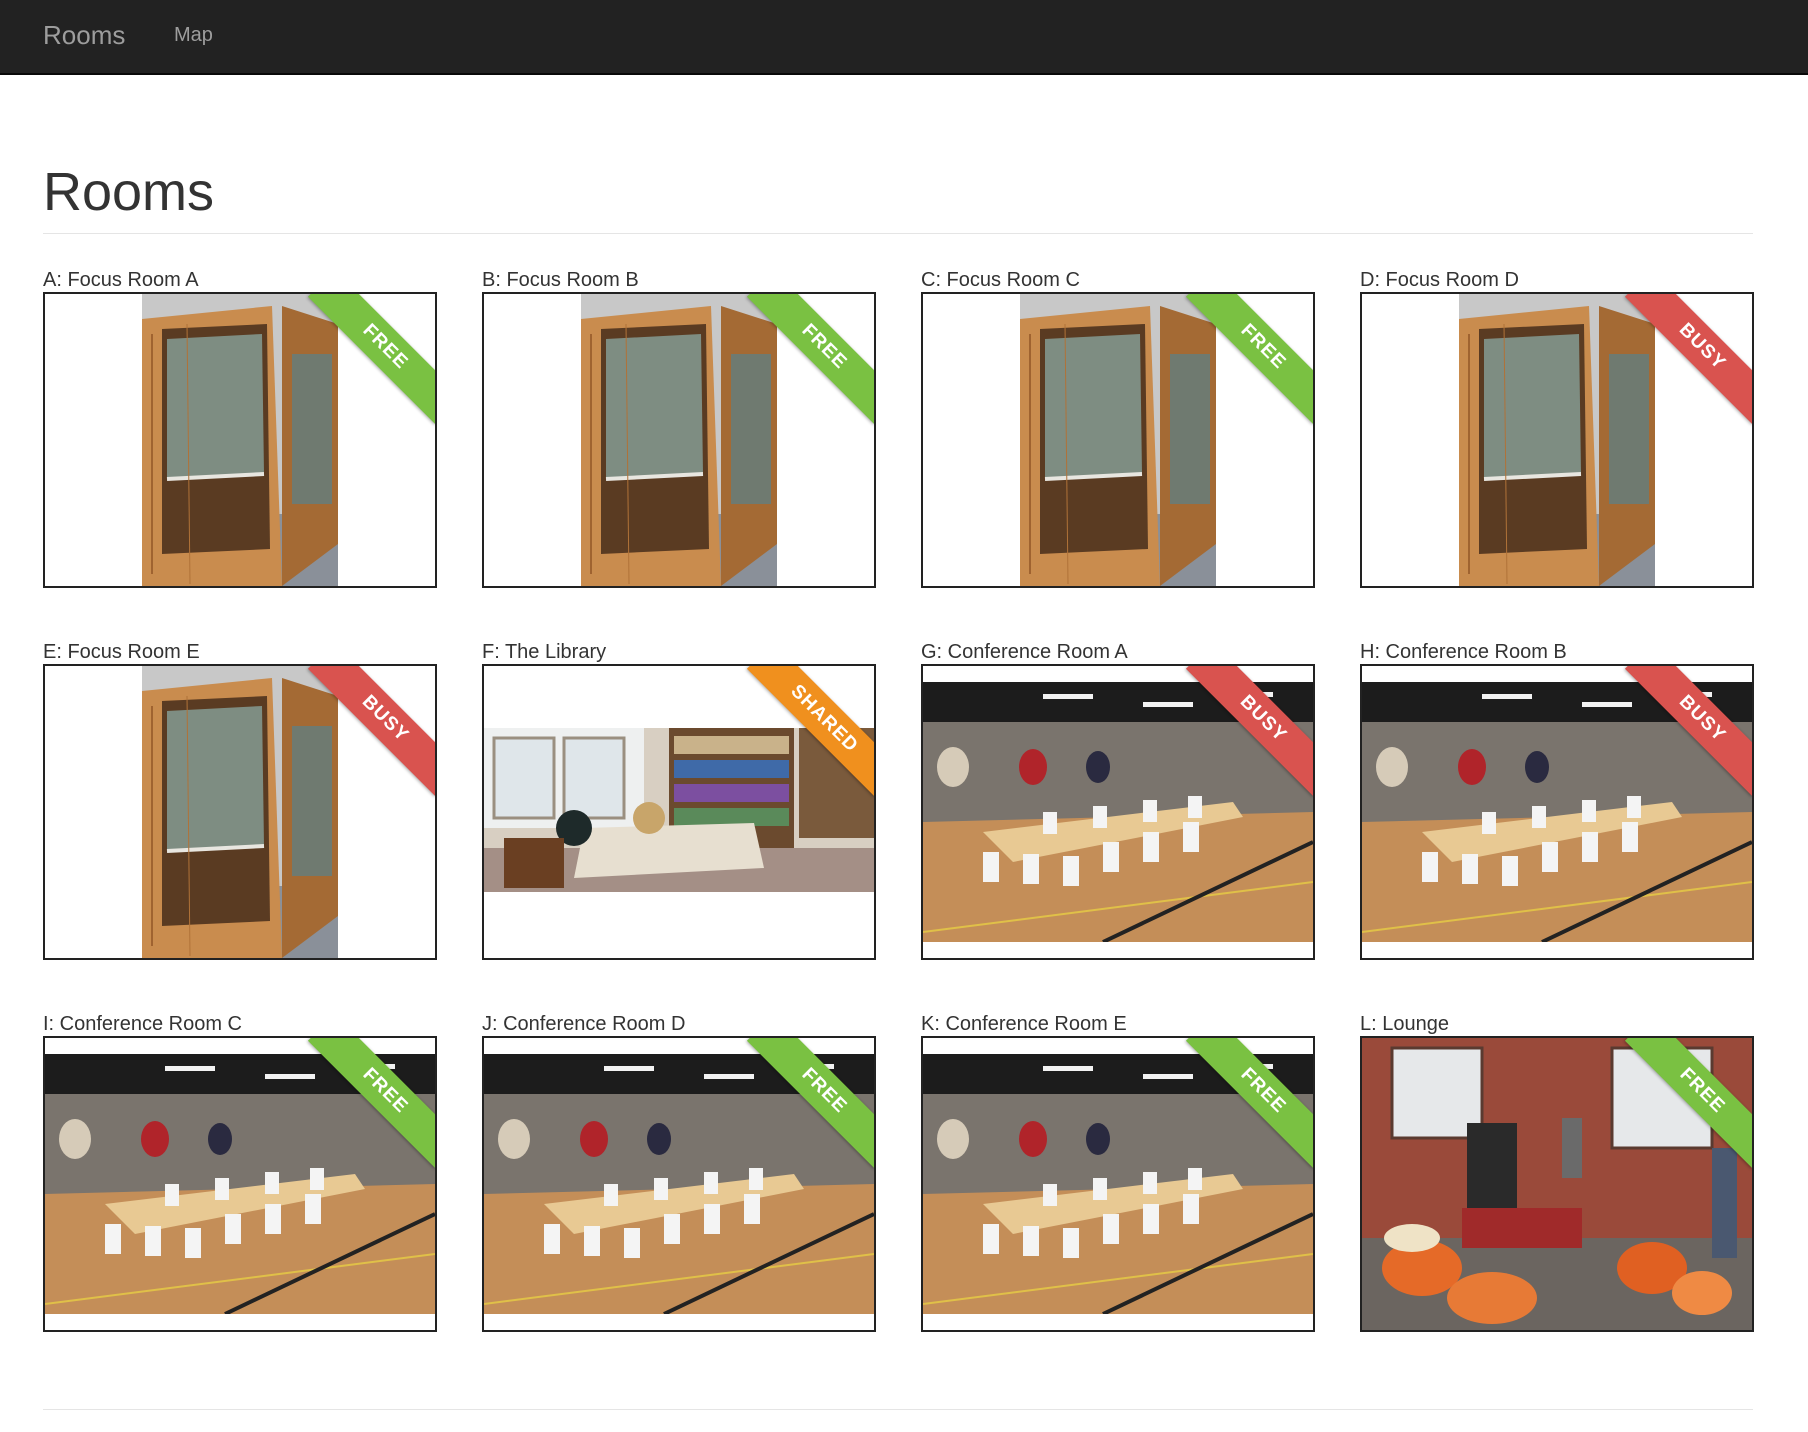 The image size is (1808, 1432). I want to click on room-label: C: Focus Room C, so click(1000, 280).